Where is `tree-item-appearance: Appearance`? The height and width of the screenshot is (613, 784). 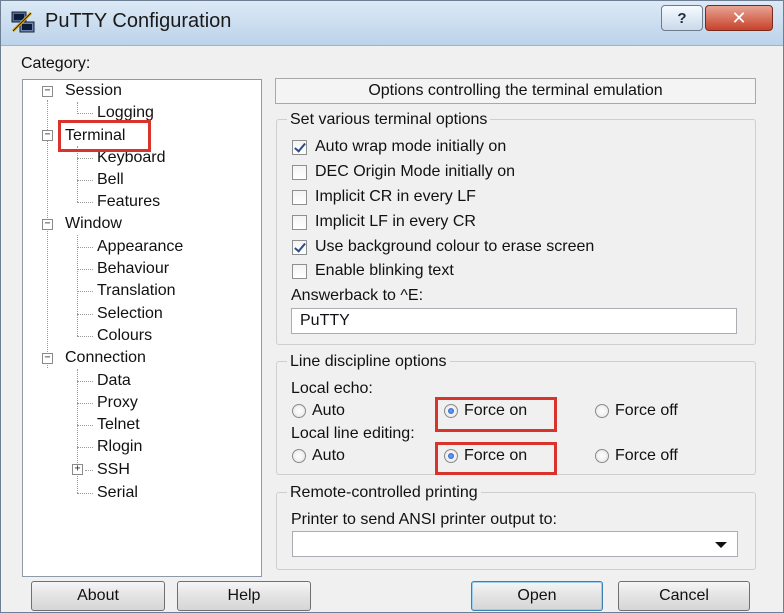
tree-item-appearance: Appearance is located at coordinates (140, 247).